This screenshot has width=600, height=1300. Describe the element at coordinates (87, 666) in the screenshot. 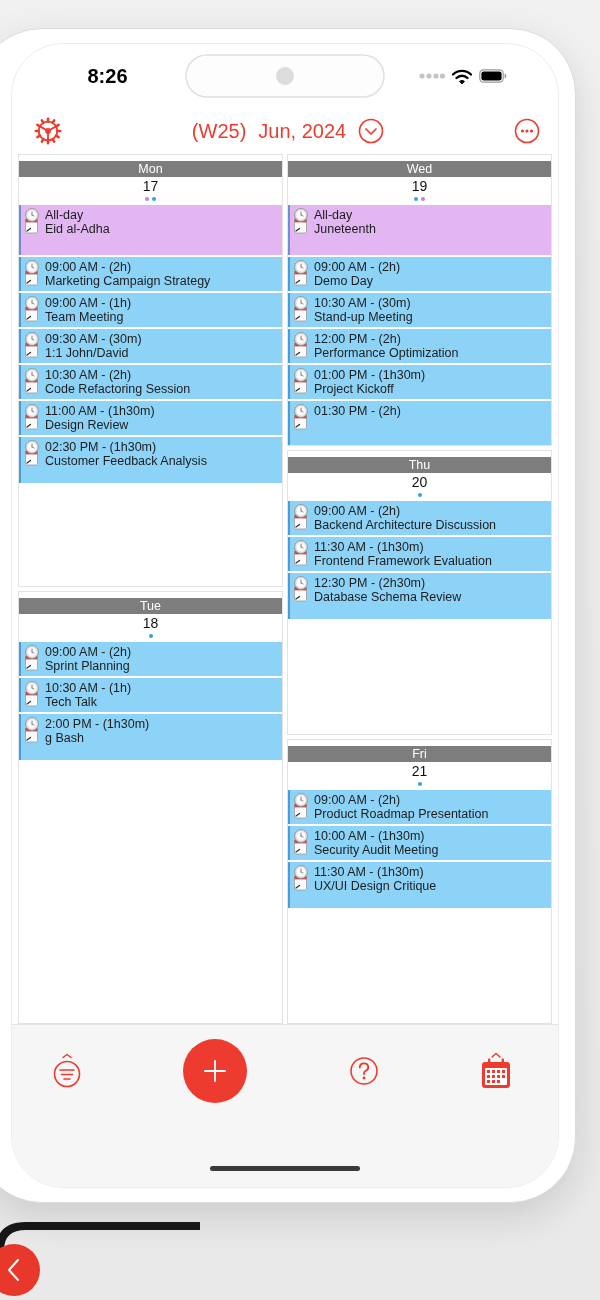

I see `event-title: Sprint Planning` at that location.